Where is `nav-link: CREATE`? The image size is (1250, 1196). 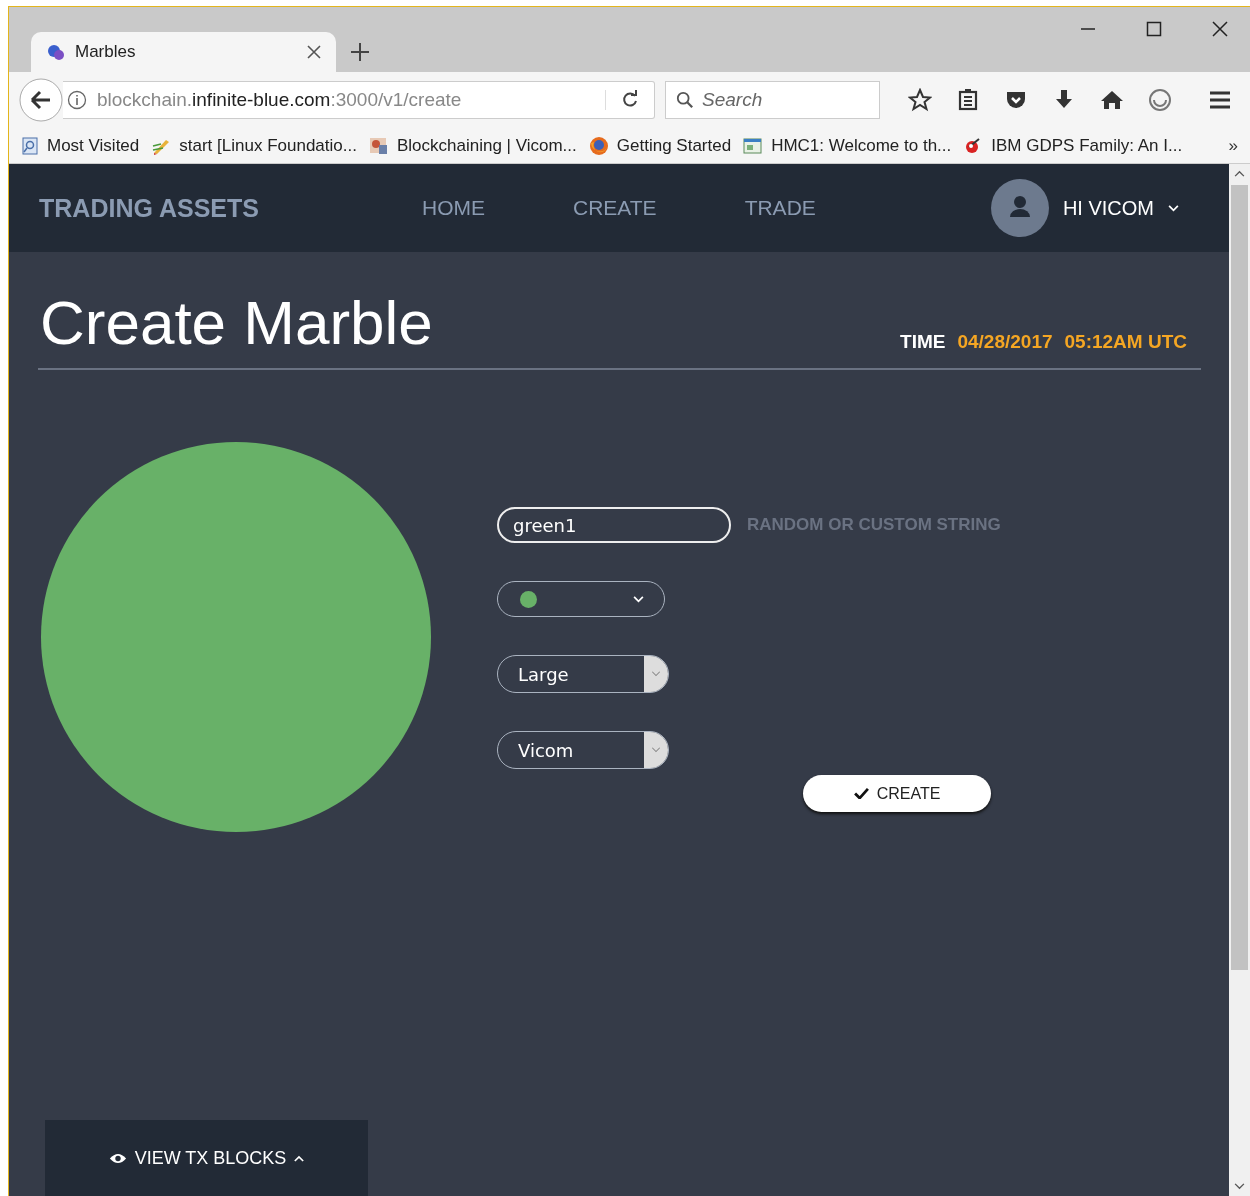 nav-link: CREATE is located at coordinates (615, 208).